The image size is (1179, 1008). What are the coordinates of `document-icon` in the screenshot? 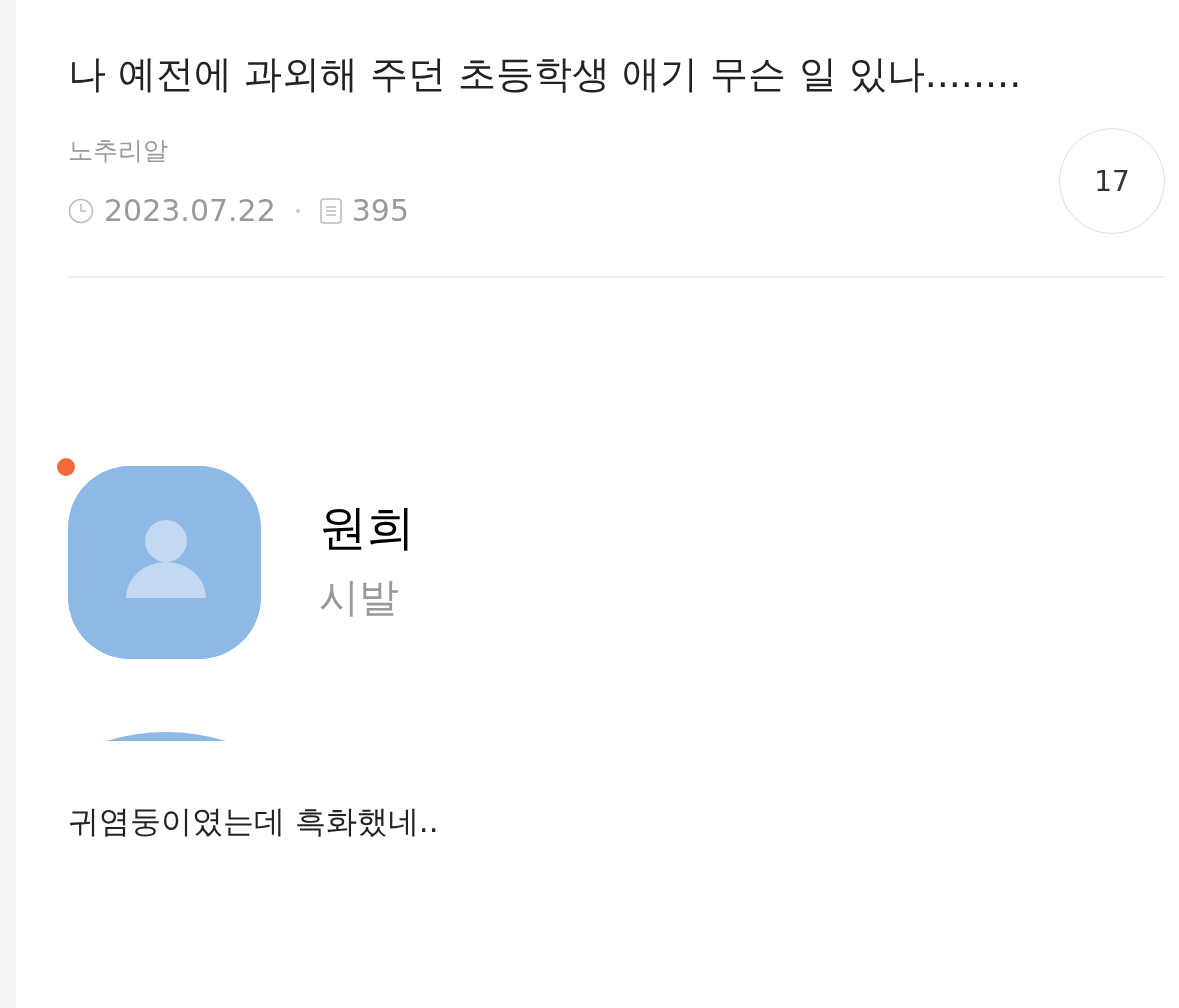 It's located at (330, 210).